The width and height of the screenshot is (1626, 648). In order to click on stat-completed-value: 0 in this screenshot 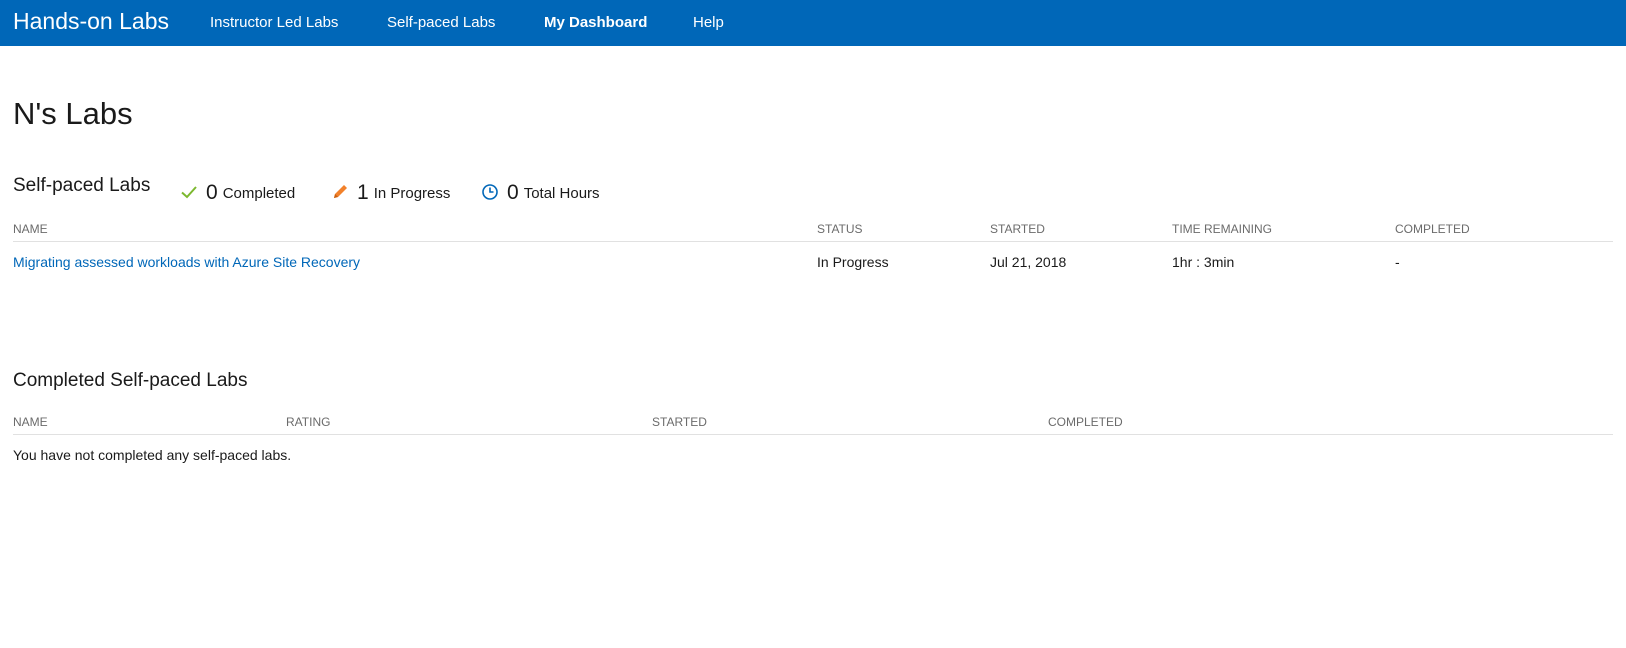, I will do `click(212, 192)`.